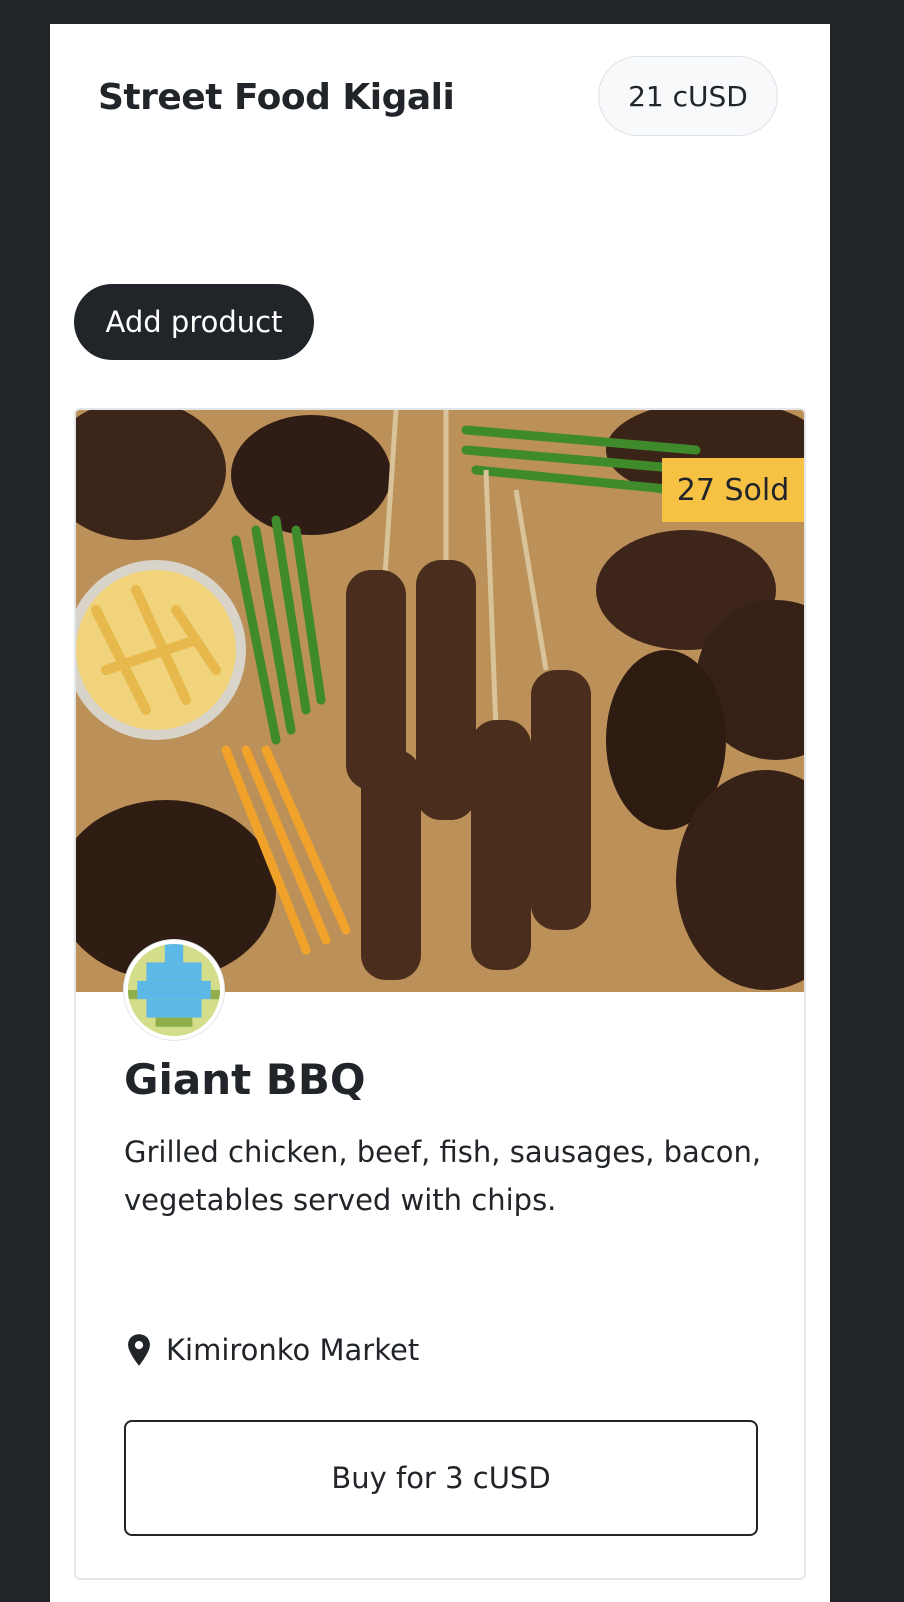 This screenshot has width=904, height=1602. I want to click on product-name: Giant BBQ, so click(245, 1079).